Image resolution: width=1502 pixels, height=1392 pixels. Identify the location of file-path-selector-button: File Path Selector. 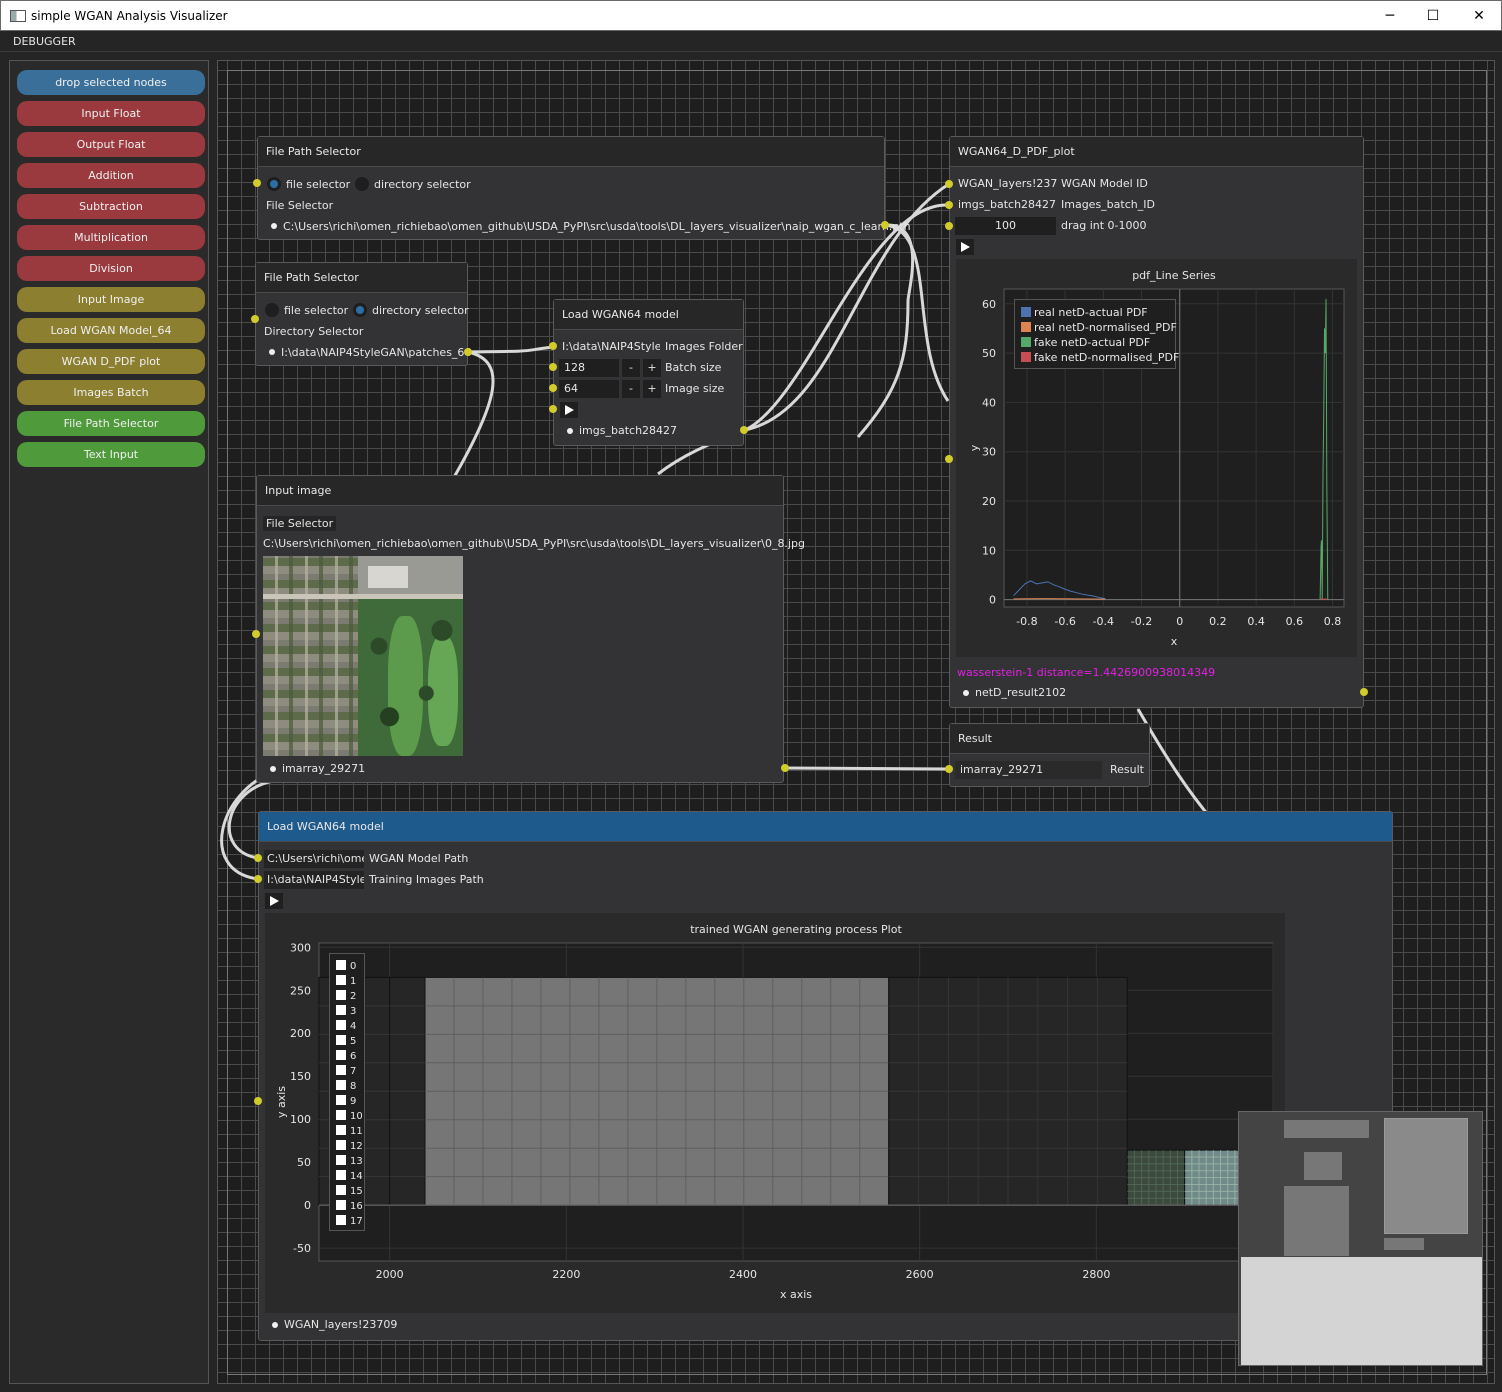
(111, 423).